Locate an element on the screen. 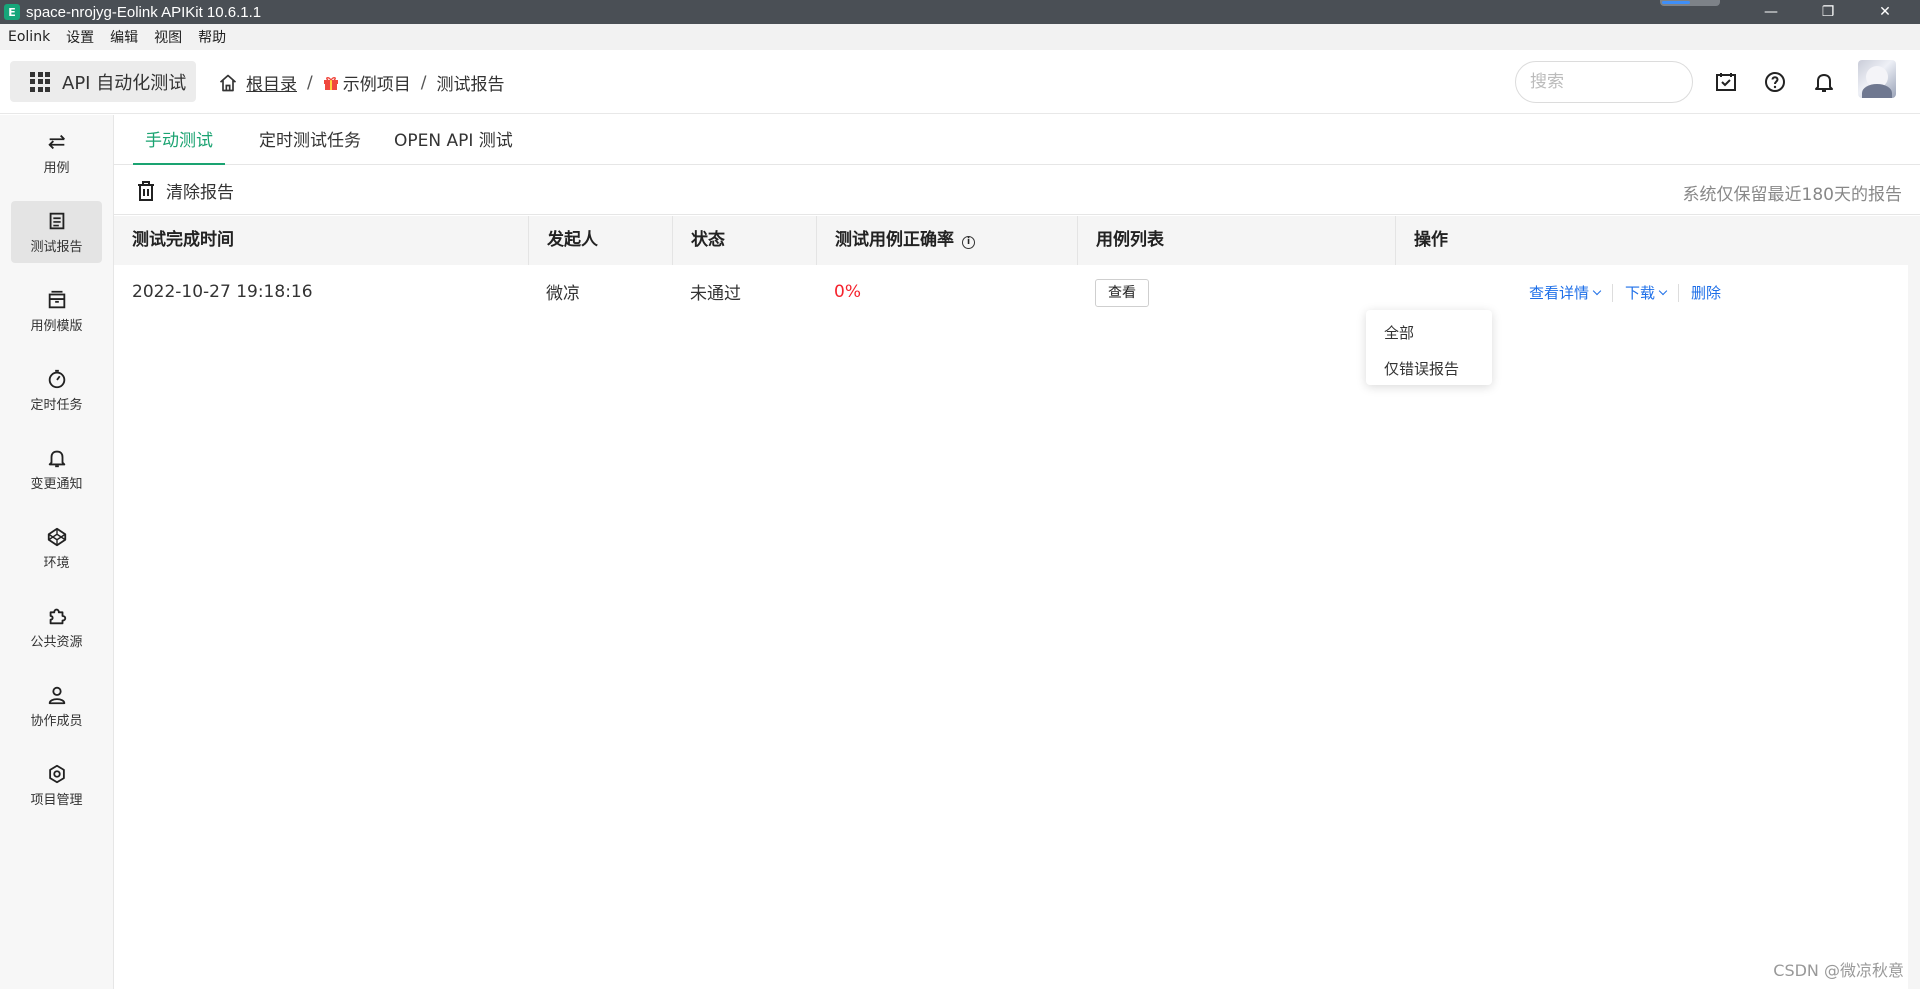 This screenshot has height=989, width=1920. clear-reports-label: 清除报告 is located at coordinates (200, 193).